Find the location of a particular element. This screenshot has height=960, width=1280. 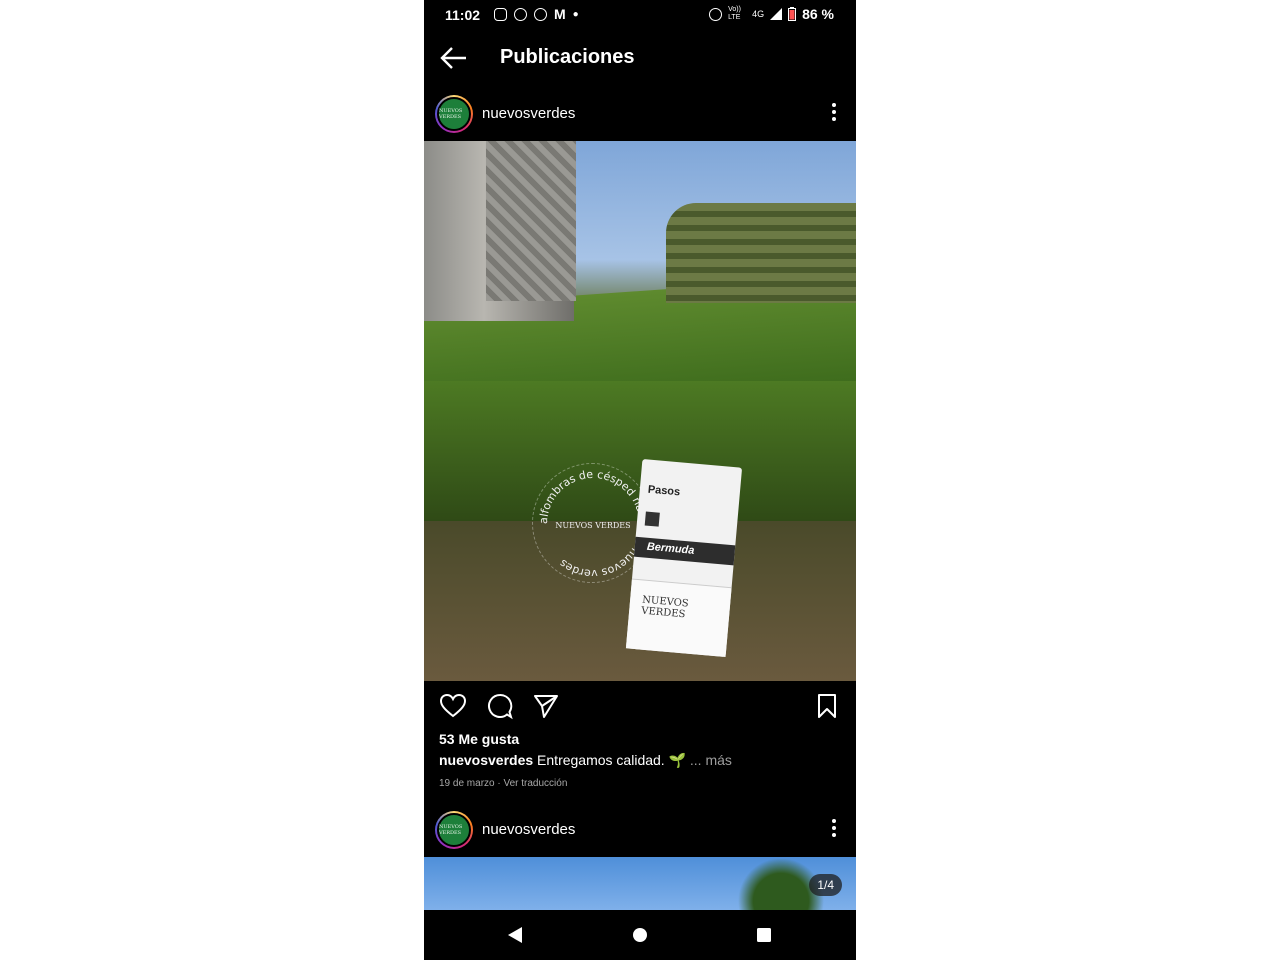

volte-label: Vo)) LTE is located at coordinates (734, 13).